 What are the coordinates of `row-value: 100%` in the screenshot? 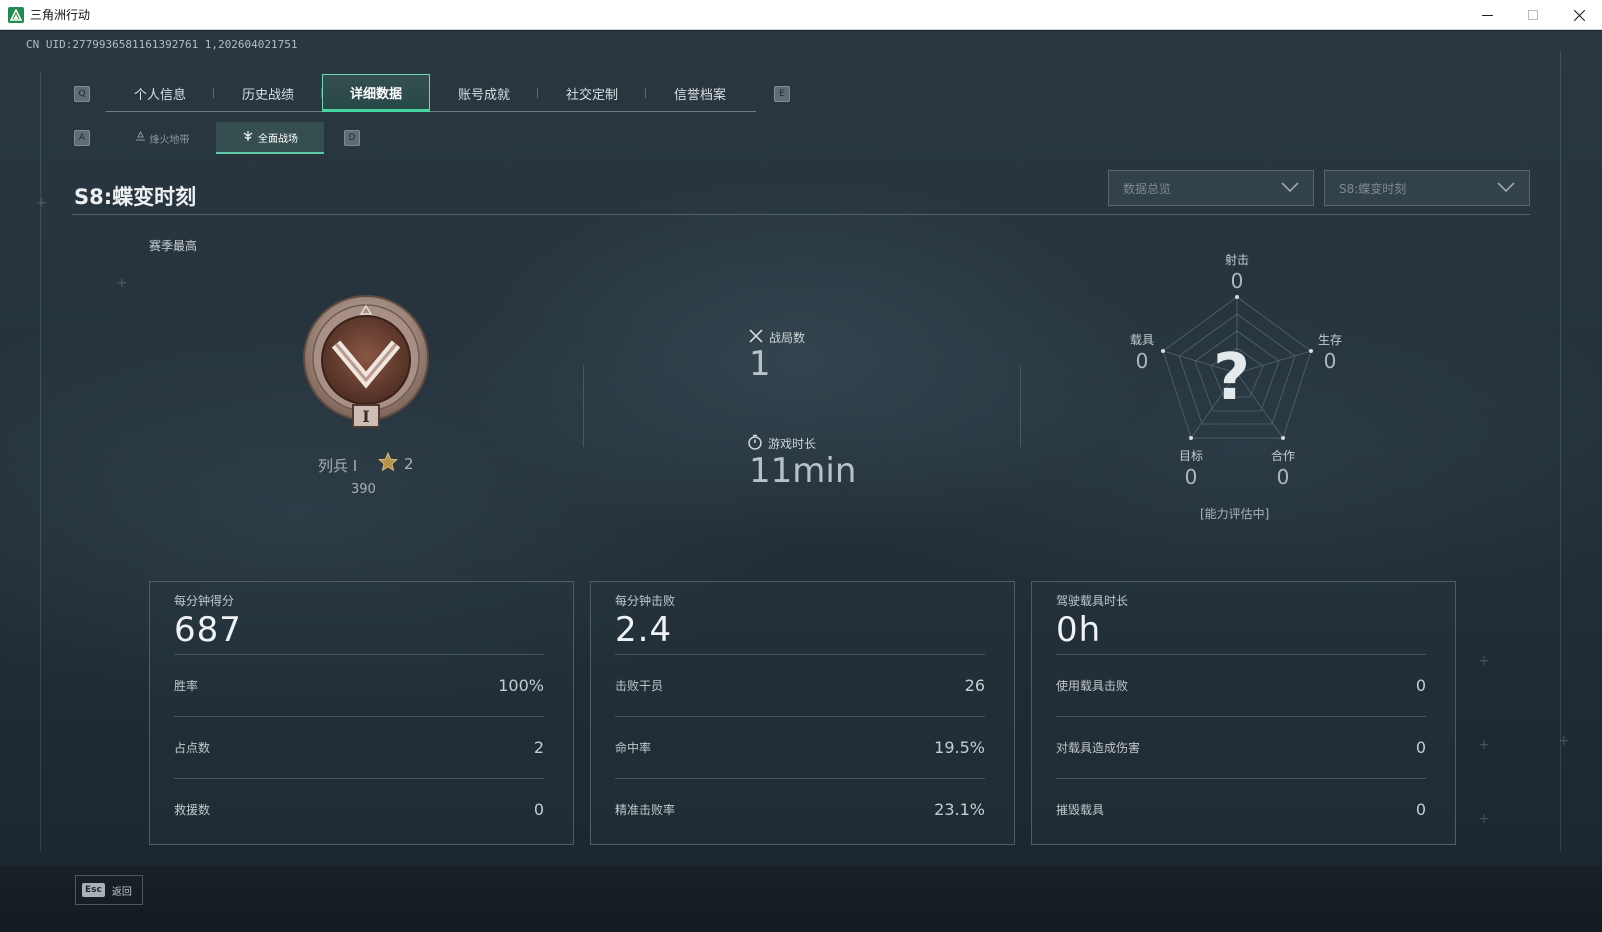 It's located at (521, 685).